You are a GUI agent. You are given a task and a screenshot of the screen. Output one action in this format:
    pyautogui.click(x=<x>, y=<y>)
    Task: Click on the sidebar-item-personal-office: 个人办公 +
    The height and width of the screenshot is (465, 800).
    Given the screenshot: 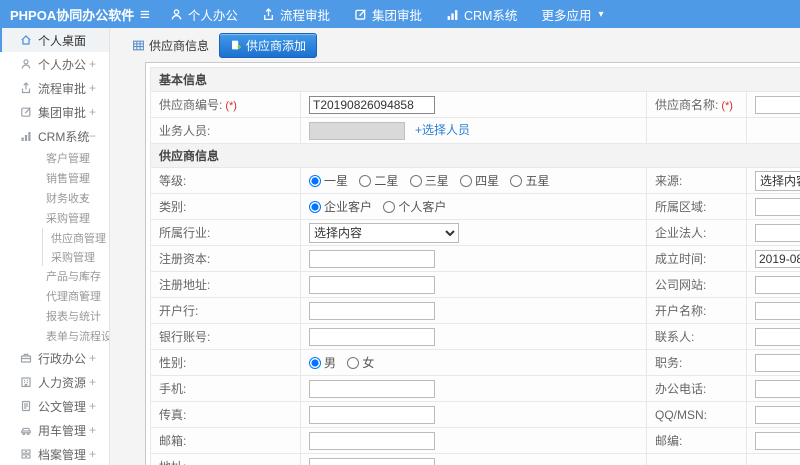 What is the action you would take?
    pyautogui.click(x=54, y=64)
    